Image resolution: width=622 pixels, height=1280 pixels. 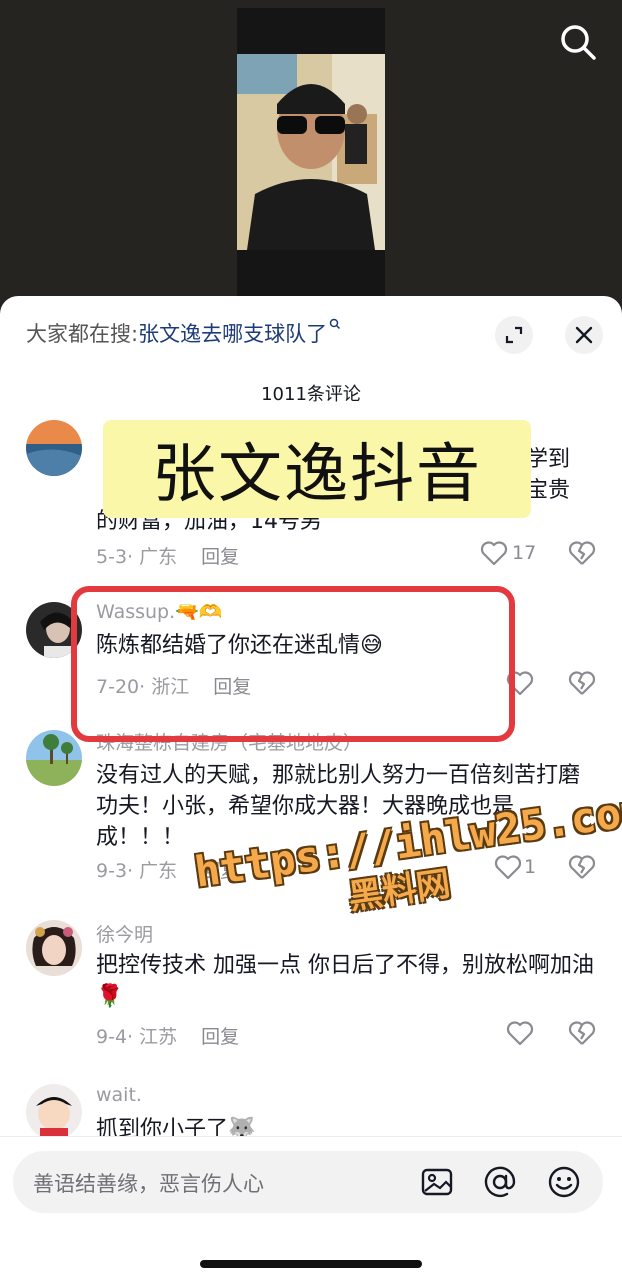 I want to click on expand-icon, so click(x=514, y=335).